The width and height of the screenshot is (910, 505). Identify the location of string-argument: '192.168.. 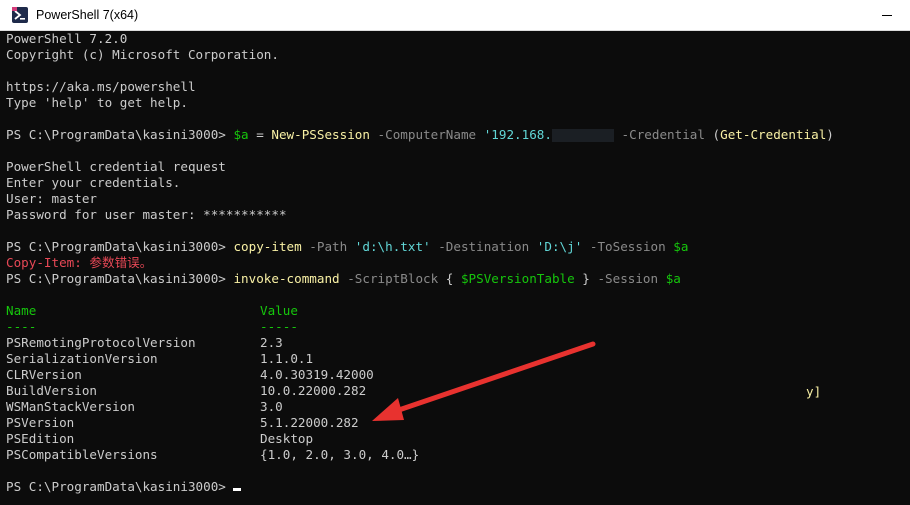
(517, 134).